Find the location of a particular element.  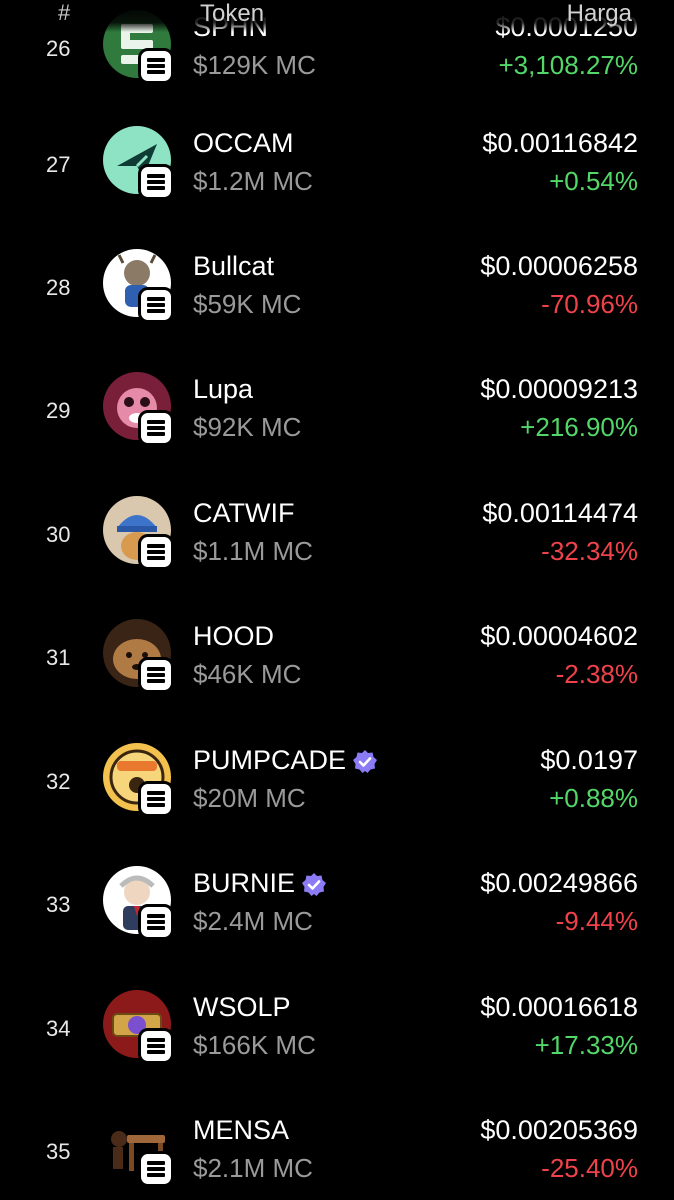

token-price: $0.00009213 is located at coordinates (559, 389).